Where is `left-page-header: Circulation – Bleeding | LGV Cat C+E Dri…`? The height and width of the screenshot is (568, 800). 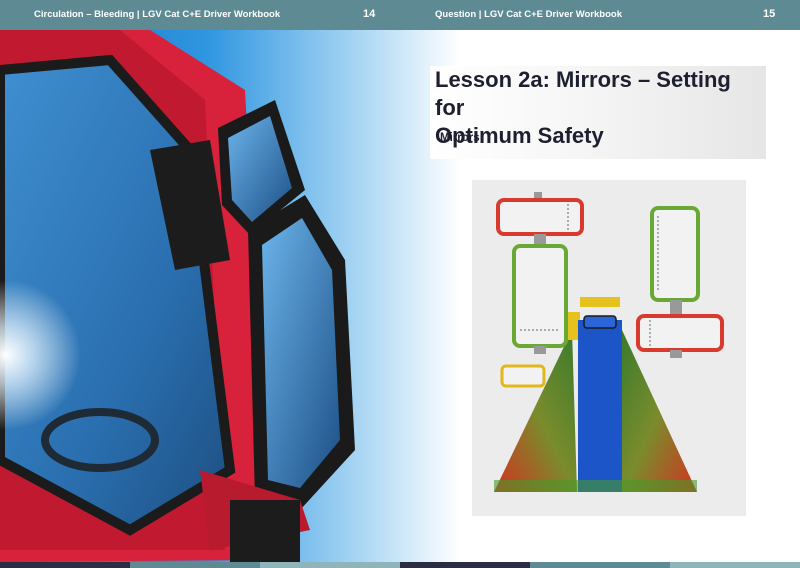
left-page-header: Circulation – Bleeding | LGV Cat C+E Dri… is located at coordinates (200, 15).